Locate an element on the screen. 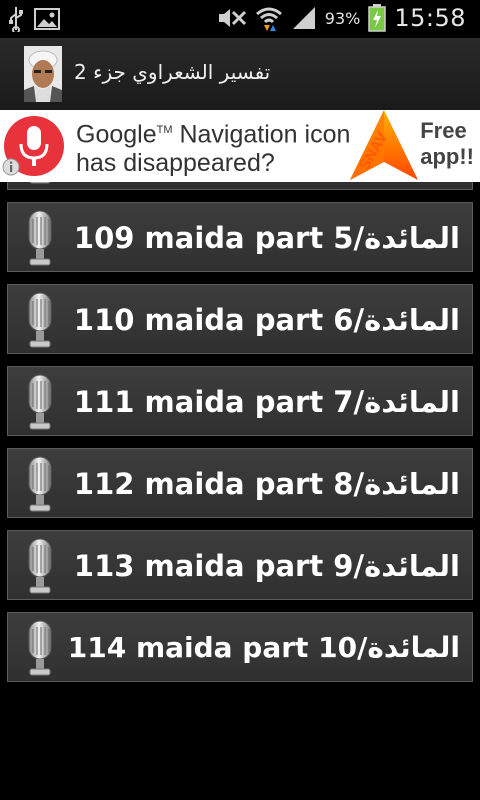  mute-icon is located at coordinates (232, 18).